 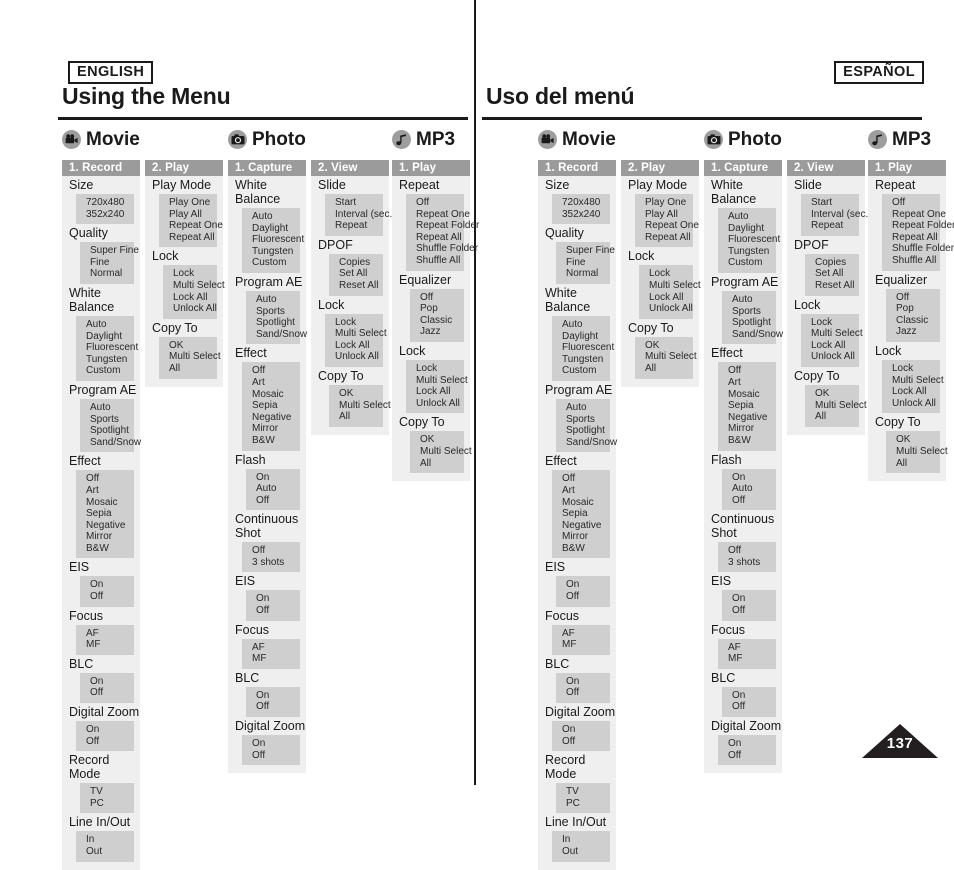 I want to click on menu-option: Jazz, so click(x=918, y=332).